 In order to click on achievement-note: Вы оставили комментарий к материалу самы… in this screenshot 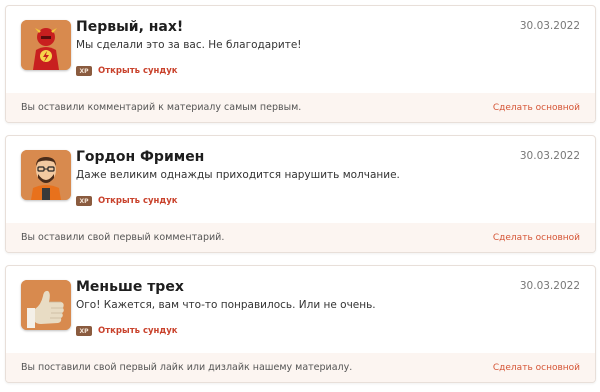, I will do `click(161, 107)`.